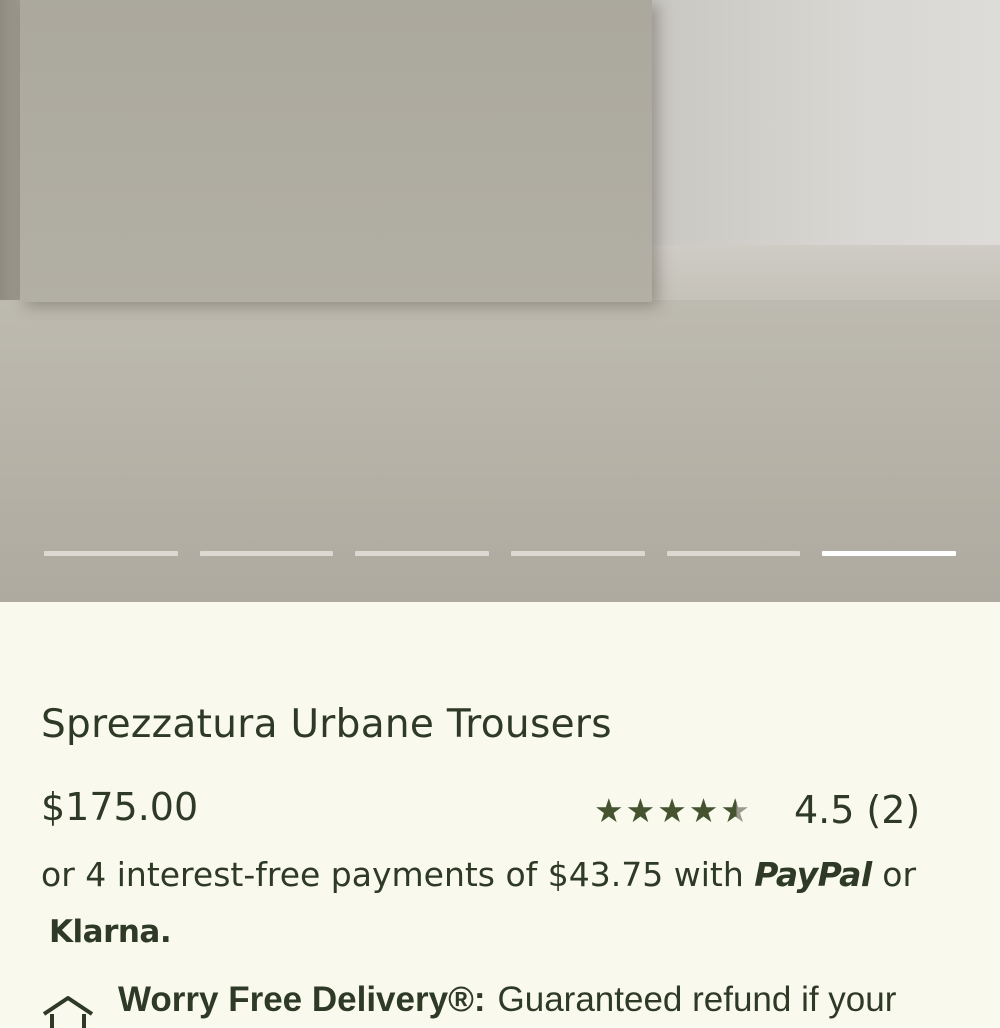 The width and height of the screenshot is (1000, 1028). I want to click on paypal-logo: PayPal, so click(813, 874).